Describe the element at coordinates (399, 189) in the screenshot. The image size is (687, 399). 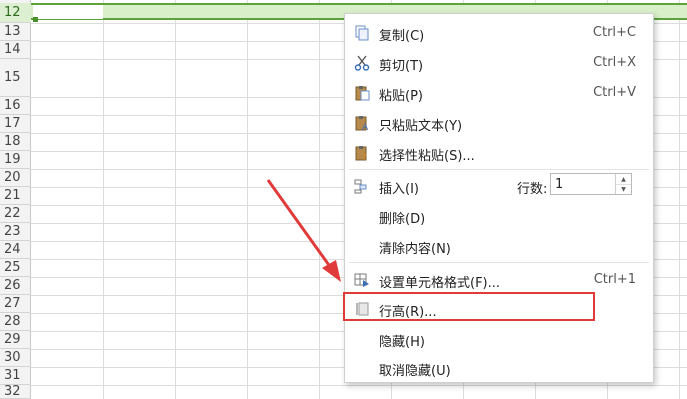
I see `menu-item-label: 插入(I)` at that location.